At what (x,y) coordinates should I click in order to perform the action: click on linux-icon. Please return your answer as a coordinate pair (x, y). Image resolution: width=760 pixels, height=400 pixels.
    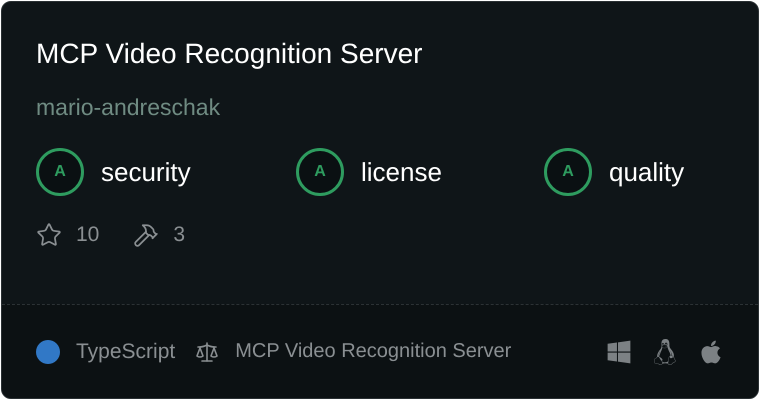
    Looking at the image, I should click on (665, 351).